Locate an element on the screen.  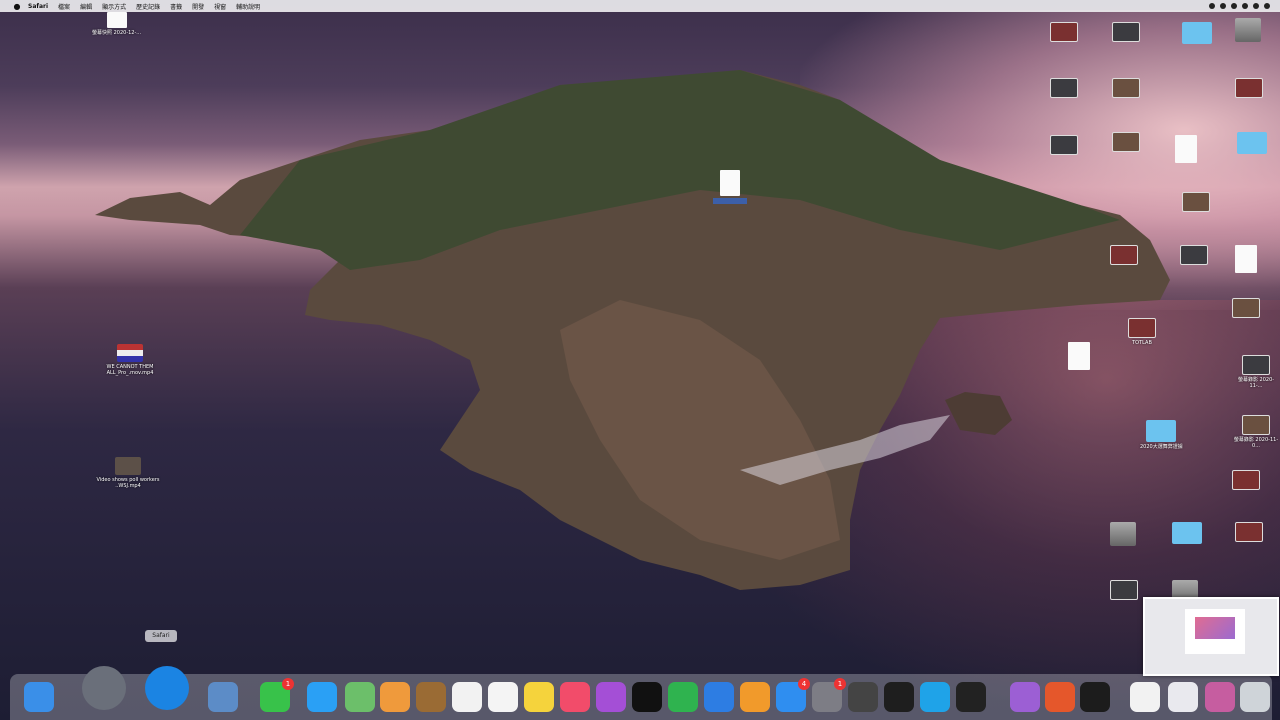
music-file-icon is located at coordinates (1186, 149).